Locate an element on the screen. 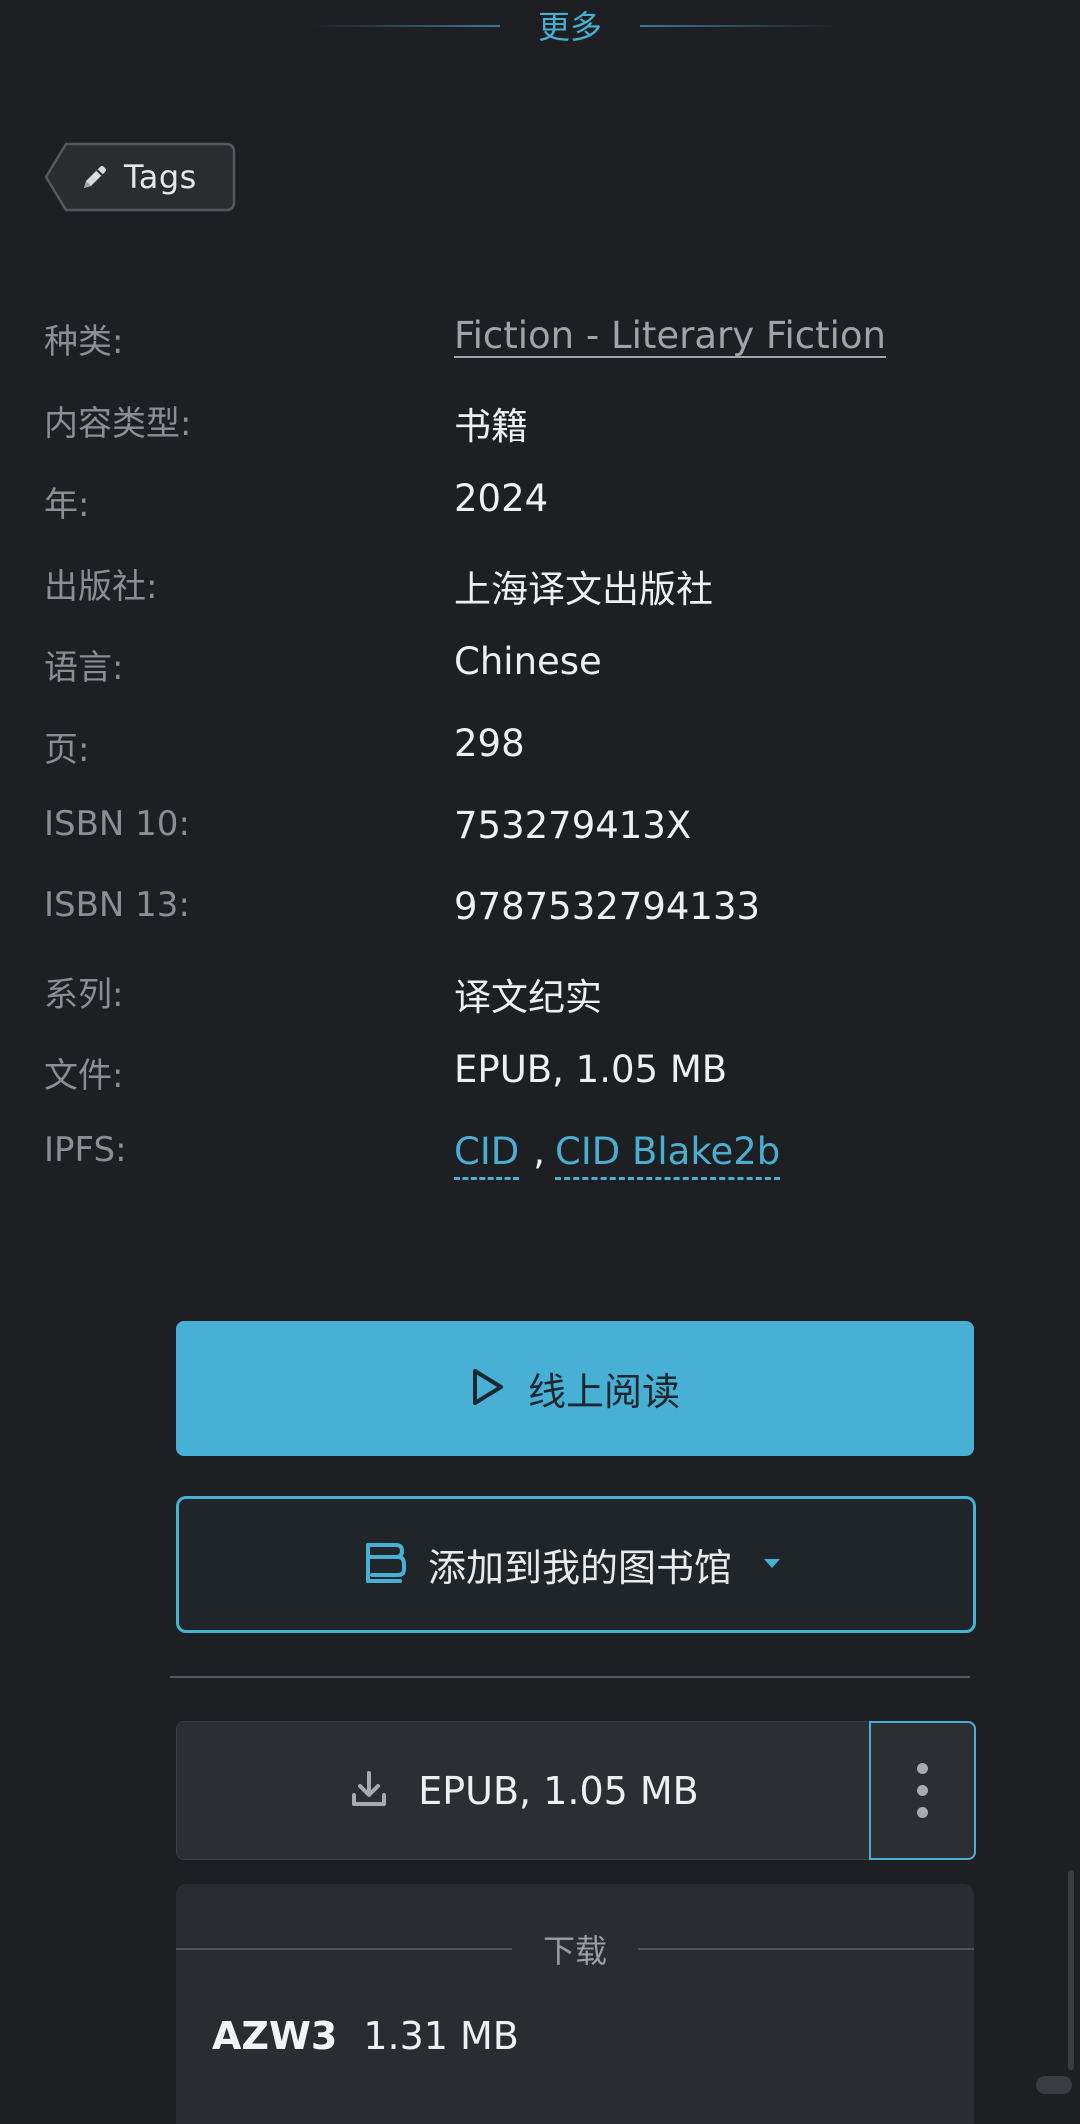  metadata-value: 9787532794133 is located at coordinates (607, 907).